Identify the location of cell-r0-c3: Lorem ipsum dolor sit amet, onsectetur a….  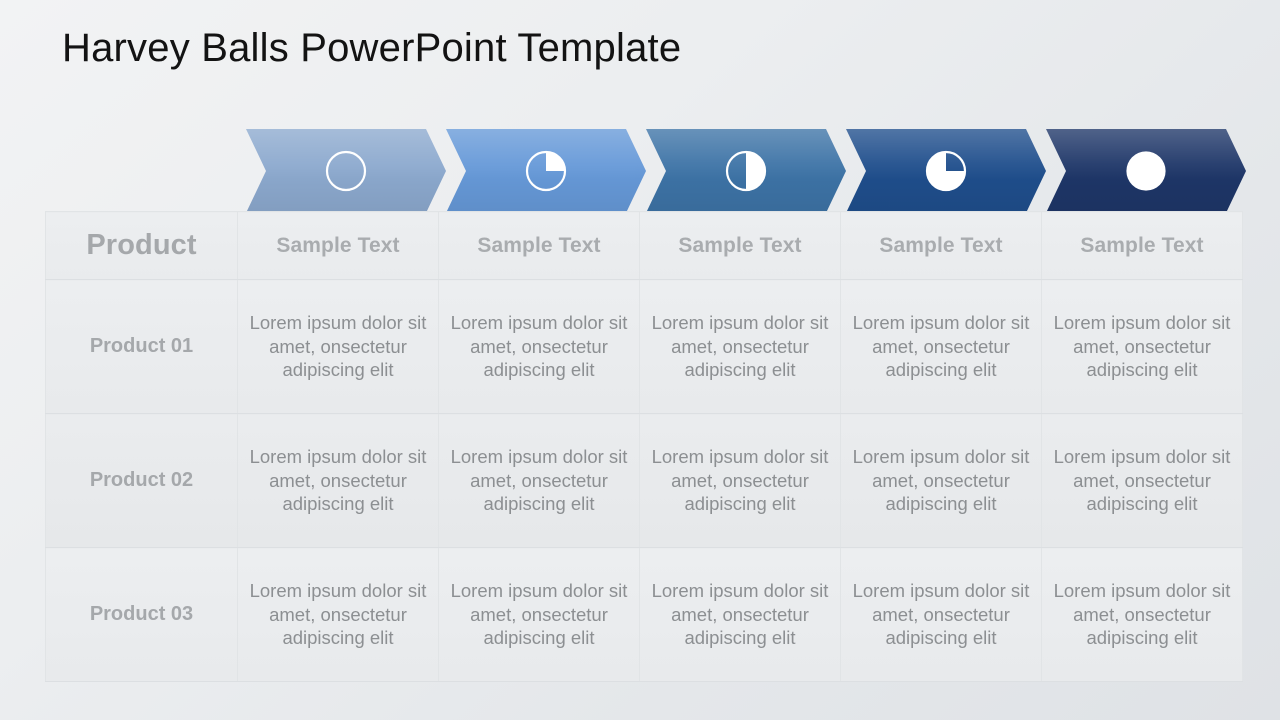
(941, 346).